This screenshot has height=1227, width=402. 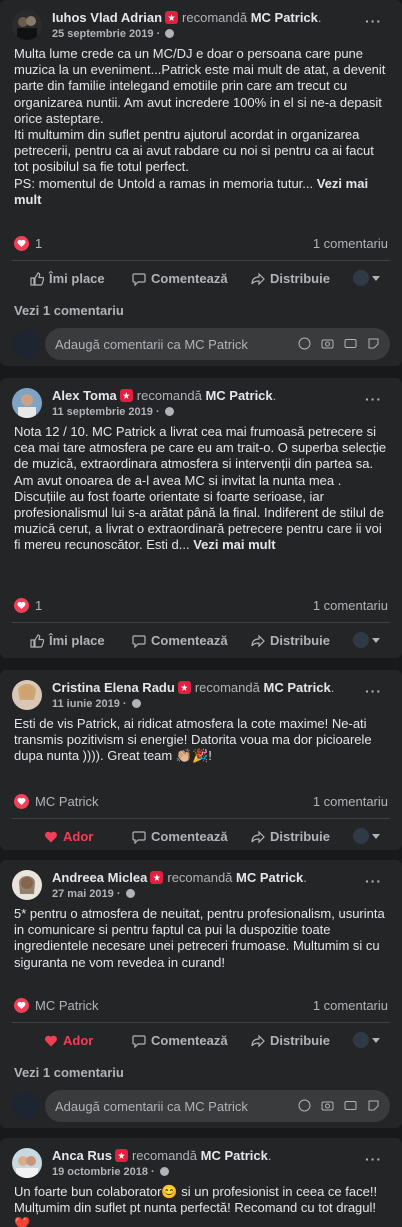 What do you see at coordinates (26, 1106) in the screenshot?
I see `commenter-avatar` at bounding box center [26, 1106].